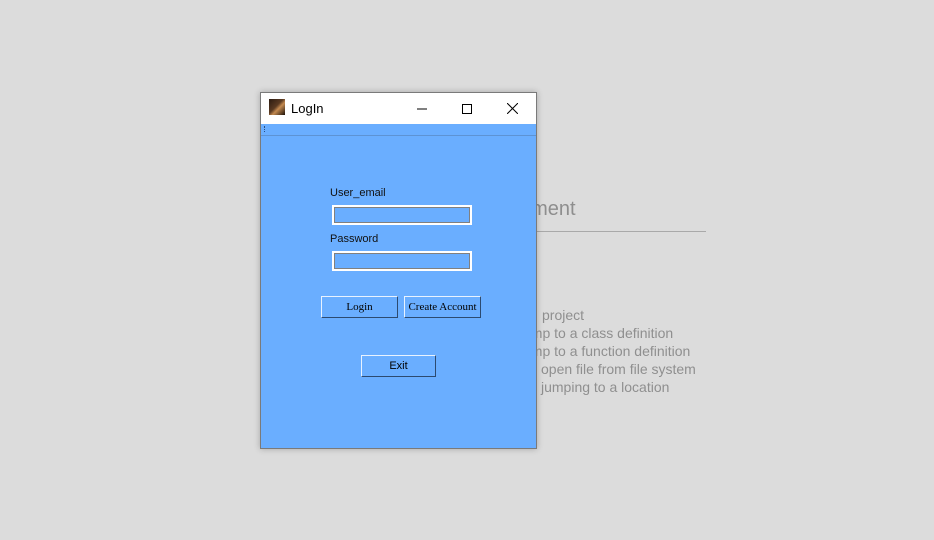 This screenshot has height=540, width=934. I want to click on minimize-icon, so click(421, 108).